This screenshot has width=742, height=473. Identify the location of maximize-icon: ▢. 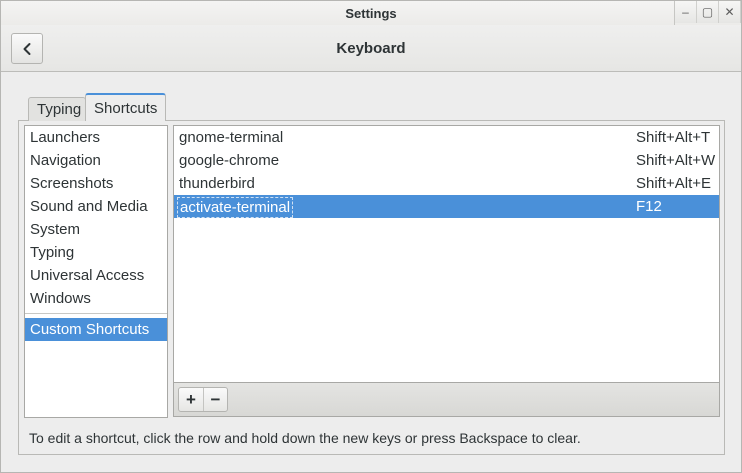
(707, 12).